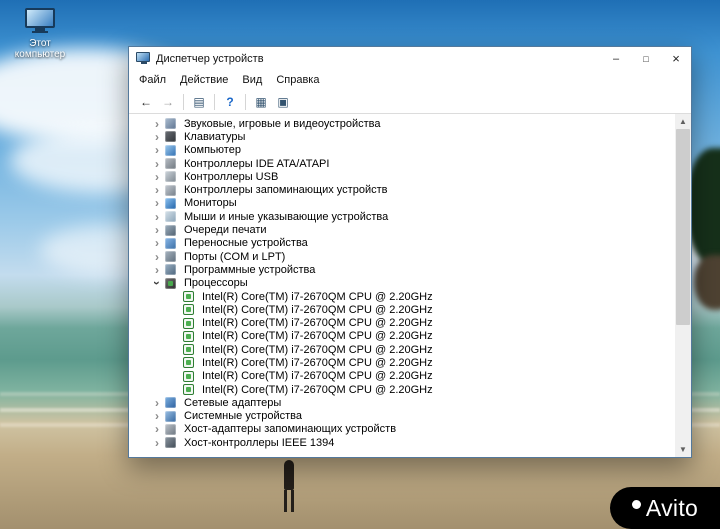 This screenshot has height=529, width=720. What do you see at coordinates (157, 283) in the screenshot?
I see `chevron-expanded-icon: ›` at bounding box center [157, 283].